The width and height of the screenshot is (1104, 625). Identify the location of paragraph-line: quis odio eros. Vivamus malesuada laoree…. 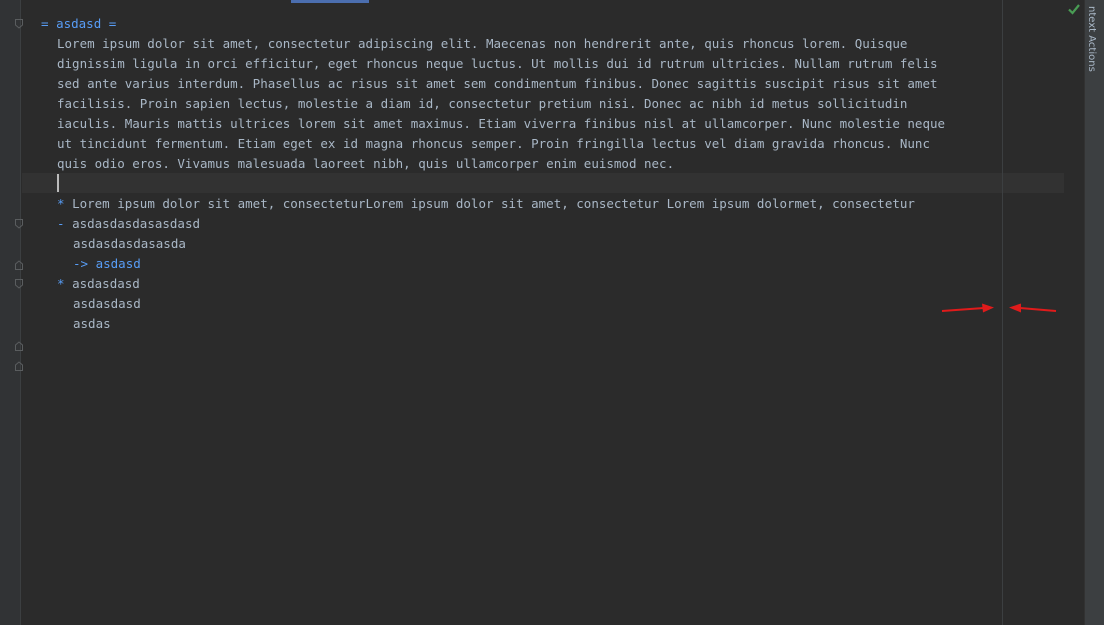
(365, 164).